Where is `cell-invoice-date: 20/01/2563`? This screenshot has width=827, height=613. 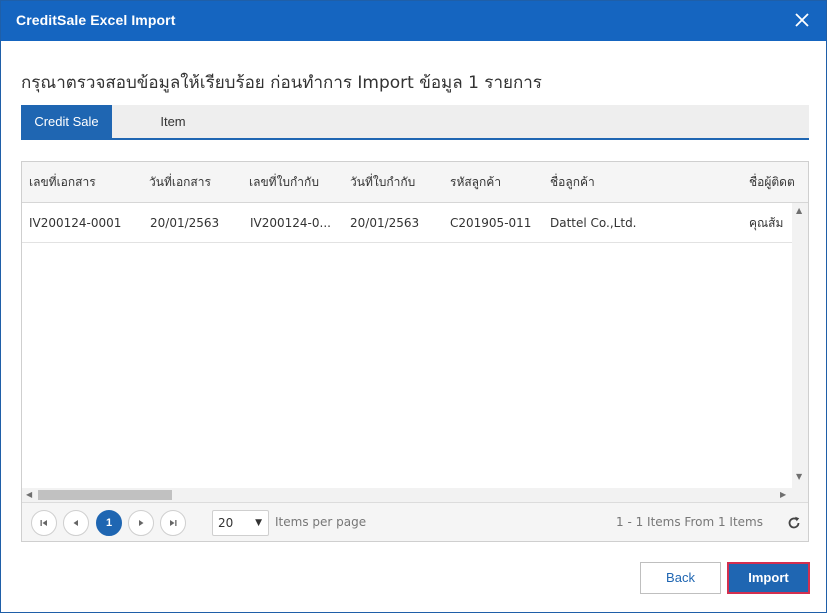
cell-invoice-date: 20/01/2563 is located at coordinates (385, 223).